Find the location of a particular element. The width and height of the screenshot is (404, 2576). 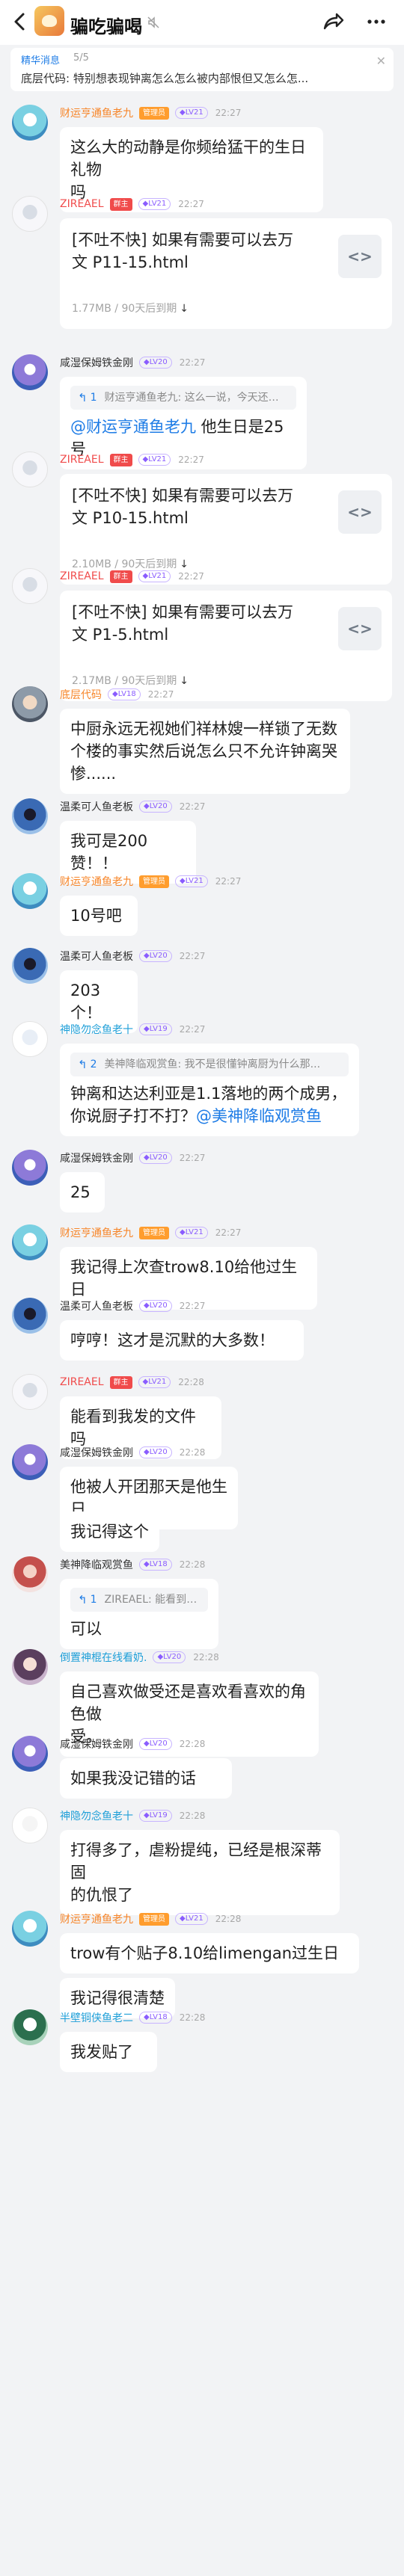

sender-name: 倒置神棍在线看奶. is located at coordinates (103, 1657).